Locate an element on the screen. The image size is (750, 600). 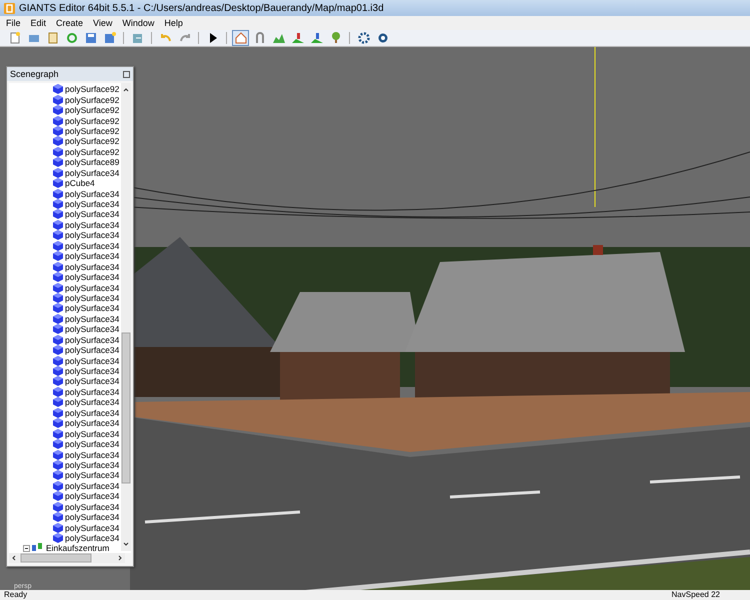
save-as-icon is located at coordinates (110, 38).